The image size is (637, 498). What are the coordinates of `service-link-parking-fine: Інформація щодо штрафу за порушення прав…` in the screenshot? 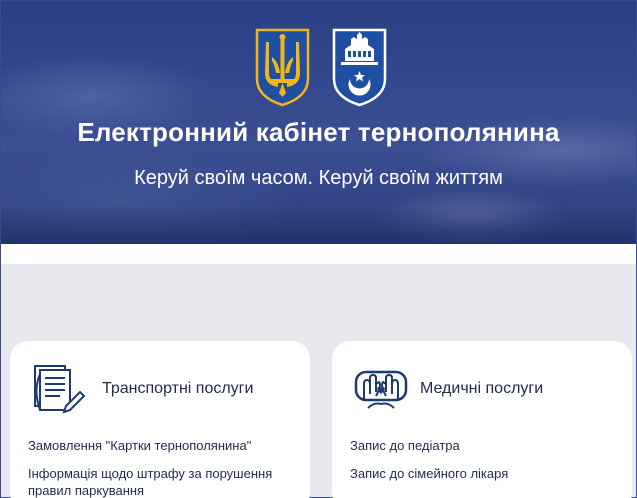 It's located at (160, 481).